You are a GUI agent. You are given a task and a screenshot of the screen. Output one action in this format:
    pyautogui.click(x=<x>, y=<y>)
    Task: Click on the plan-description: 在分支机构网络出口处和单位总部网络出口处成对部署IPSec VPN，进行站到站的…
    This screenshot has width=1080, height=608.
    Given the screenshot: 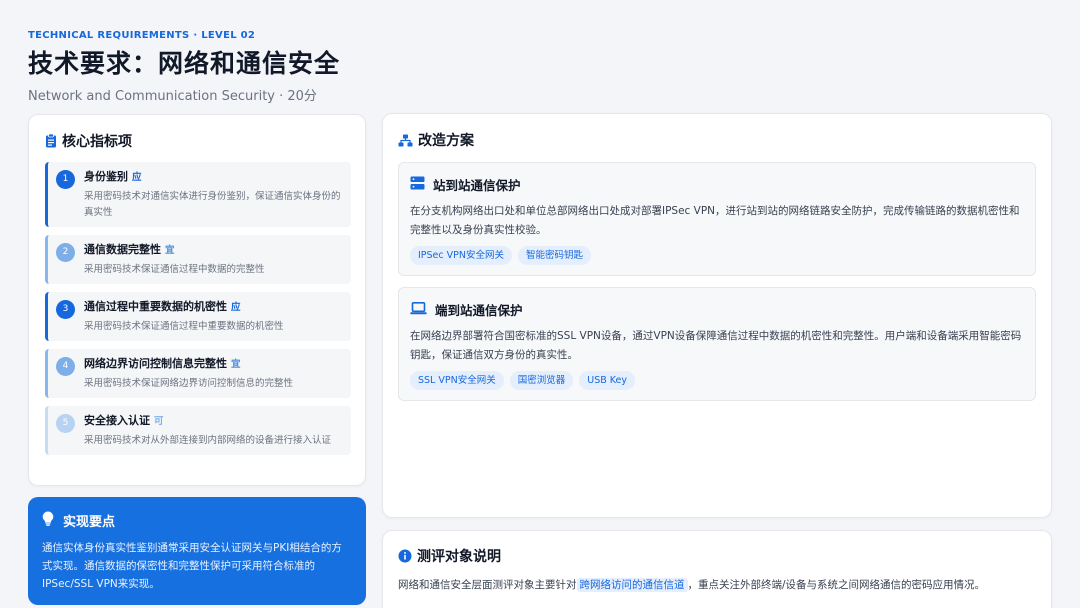 What is the action you would take?
    pyautogui.click(x=715, y=220)
    